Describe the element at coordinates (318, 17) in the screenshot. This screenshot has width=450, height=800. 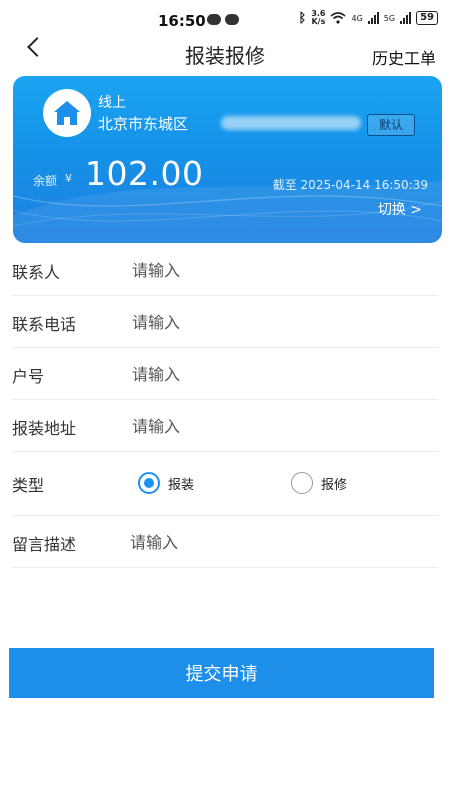
I see `net-speed: 3.6 K/s` at that location.